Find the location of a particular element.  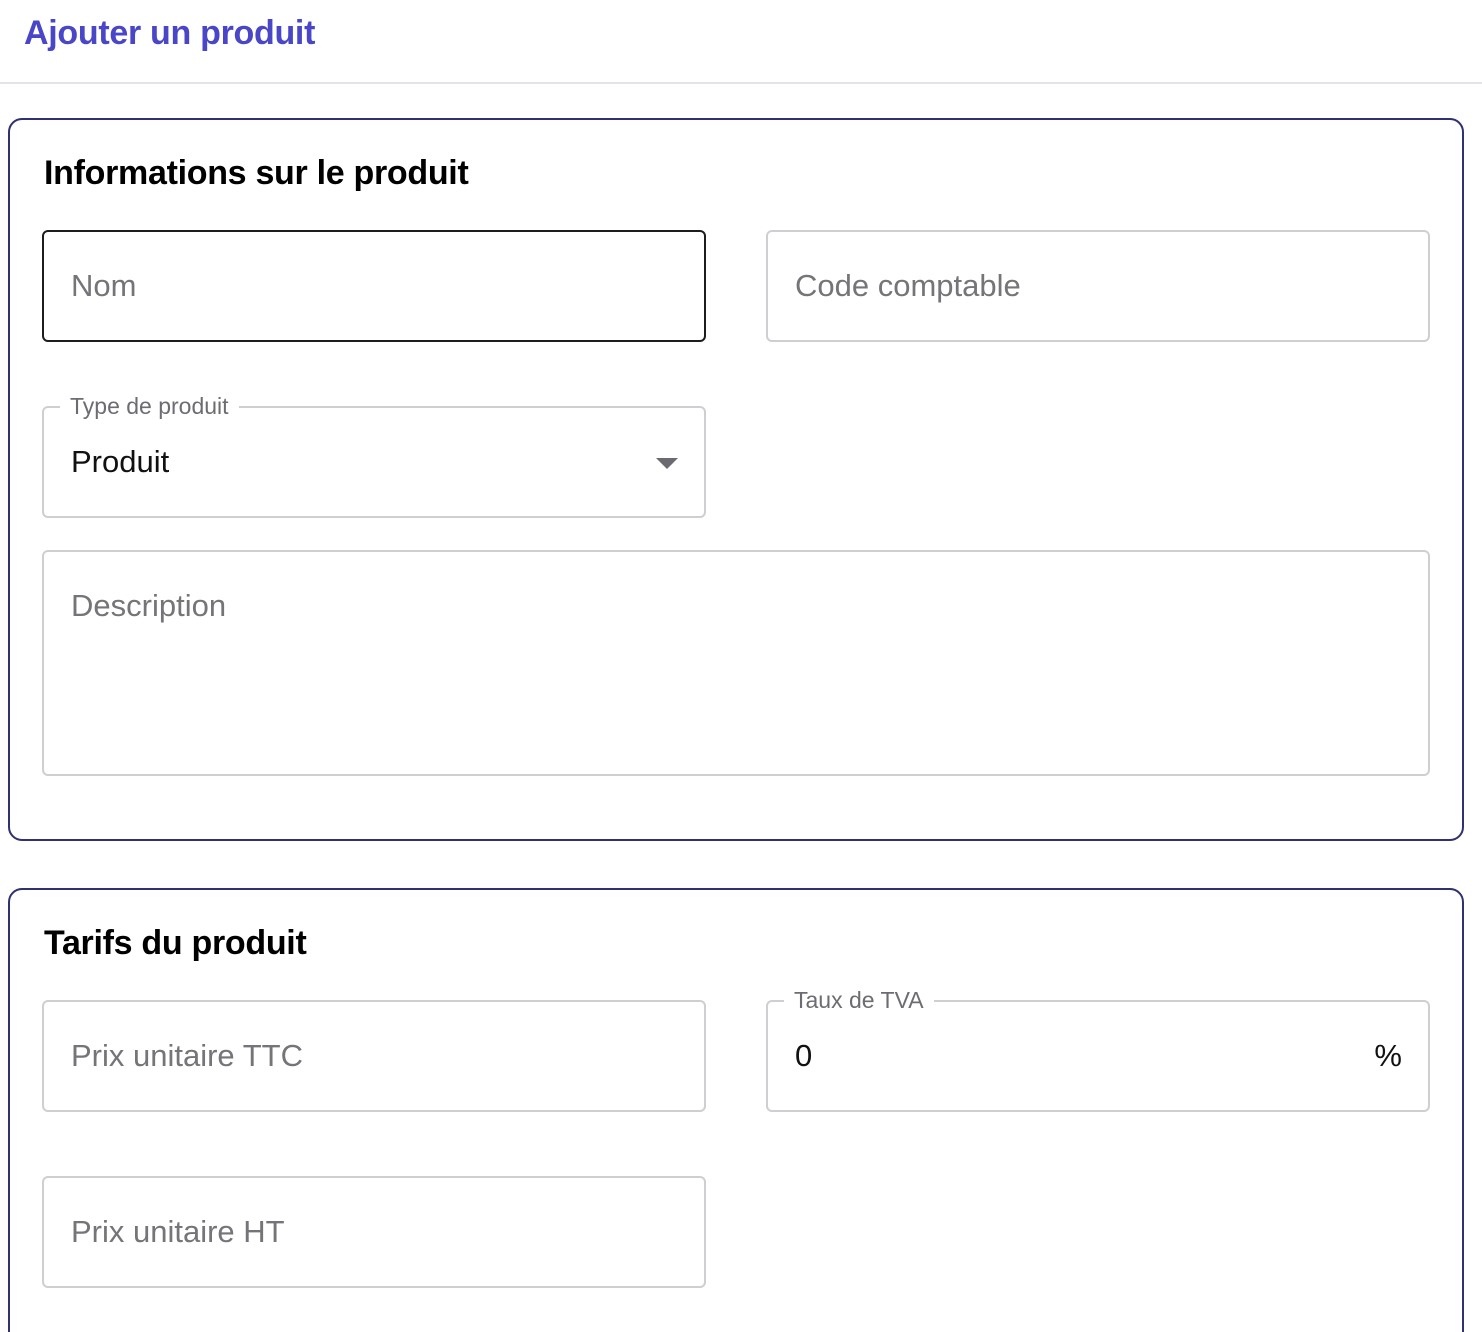

product-type-label: Type de produit is located at coordinates (149, 406).